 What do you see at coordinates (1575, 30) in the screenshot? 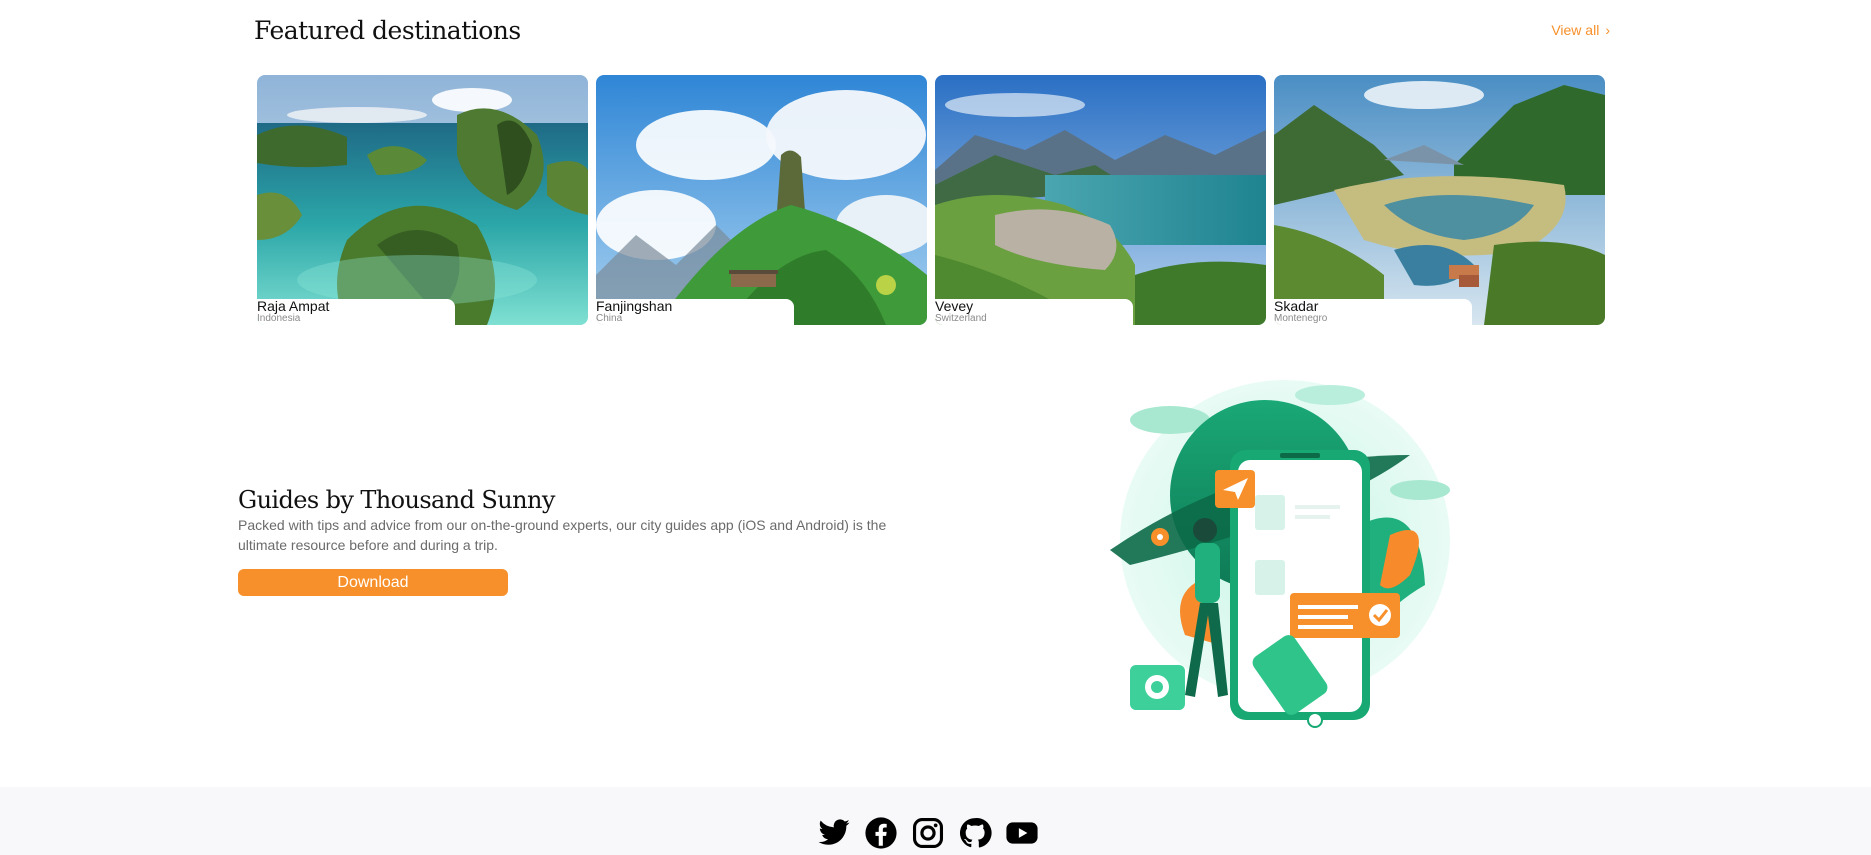
I see `view-all-label: View all` at bounding box center [1575, 30].